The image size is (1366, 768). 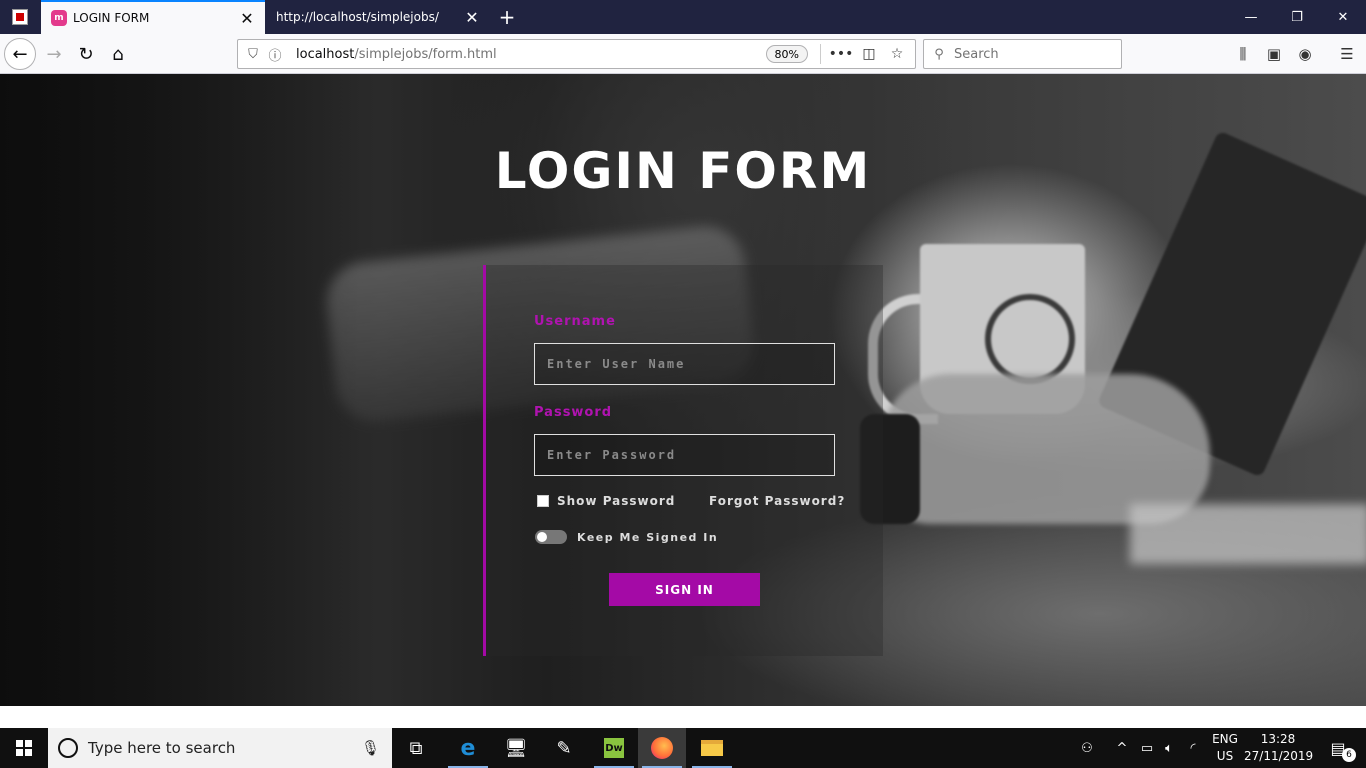 I want to click on keep-signed-in-label: Keep Me Signed In, so click(x=648, y=537).